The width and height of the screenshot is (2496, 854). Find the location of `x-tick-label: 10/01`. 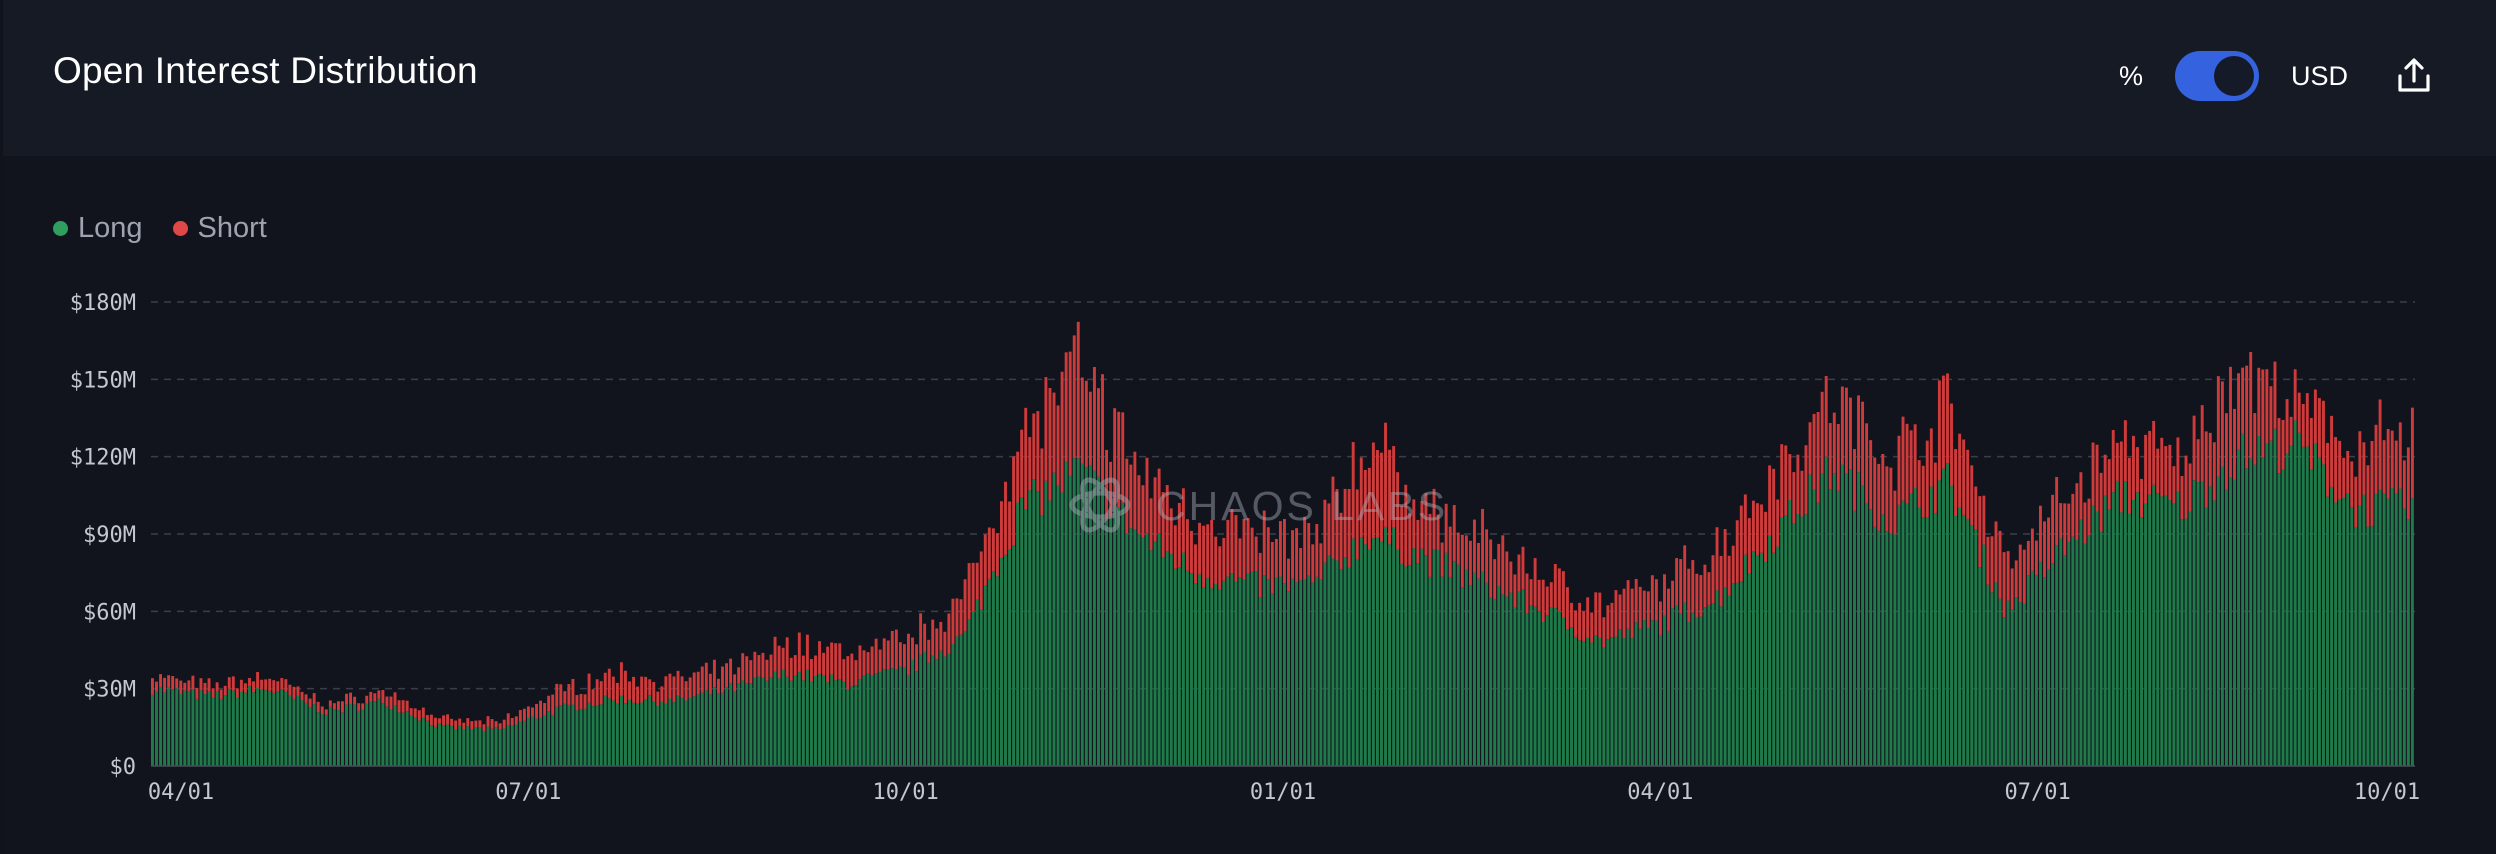

x-tick-label: 10/01 is located at coordinates (2387, 792).